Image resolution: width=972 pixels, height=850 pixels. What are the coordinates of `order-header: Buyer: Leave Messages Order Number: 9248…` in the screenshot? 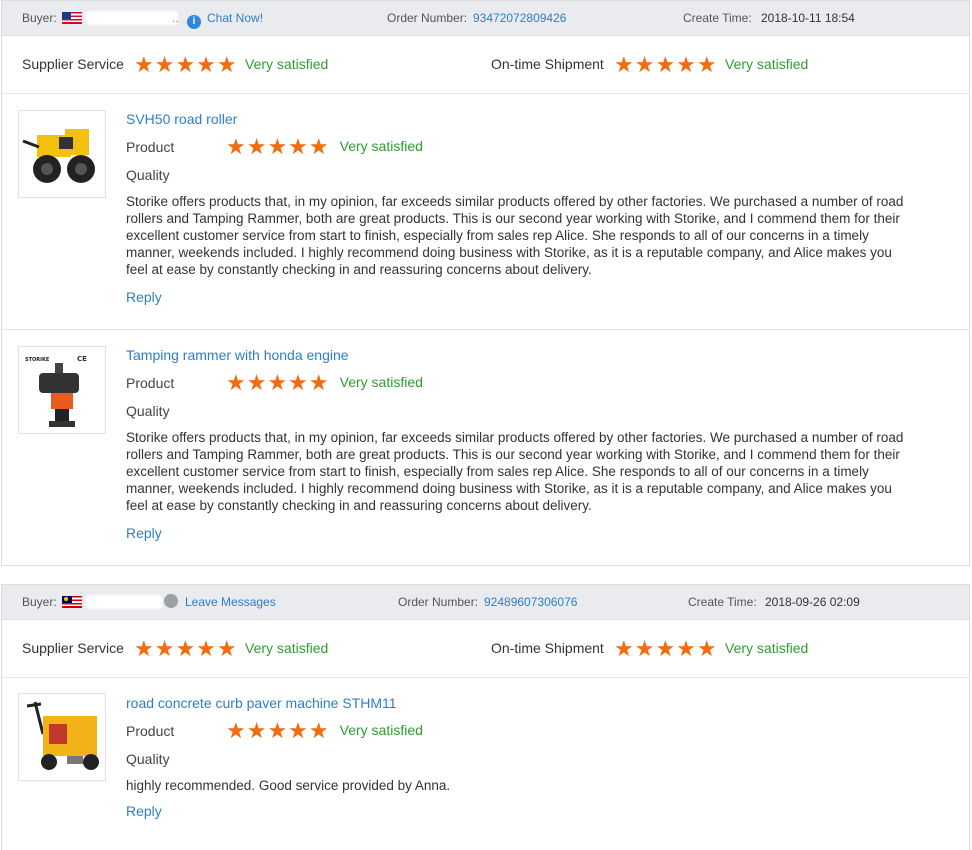 It's located at (485, 602).